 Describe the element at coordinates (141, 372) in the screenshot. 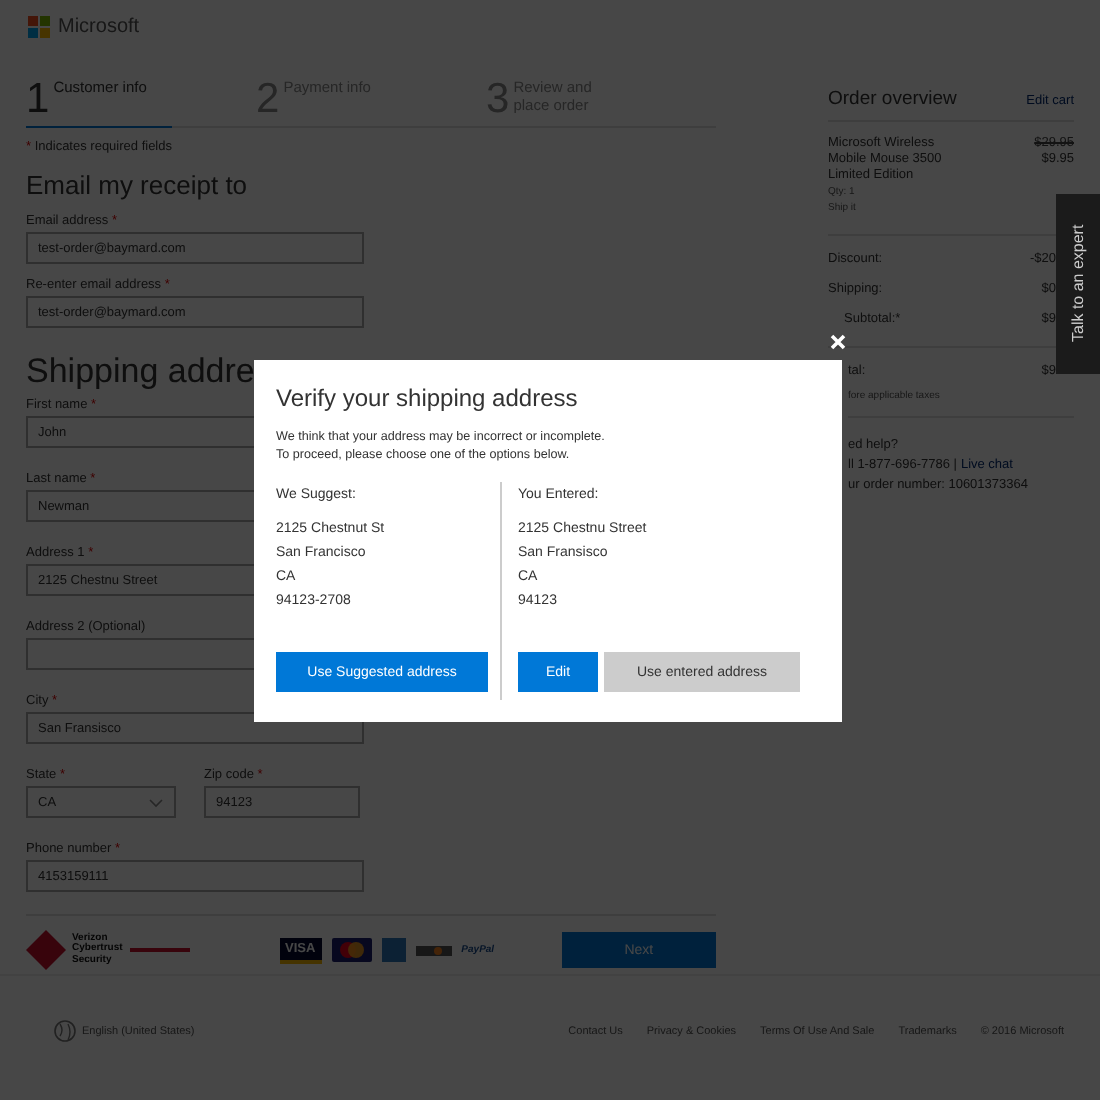

I see `section-heading: Shipping addre` at that location.